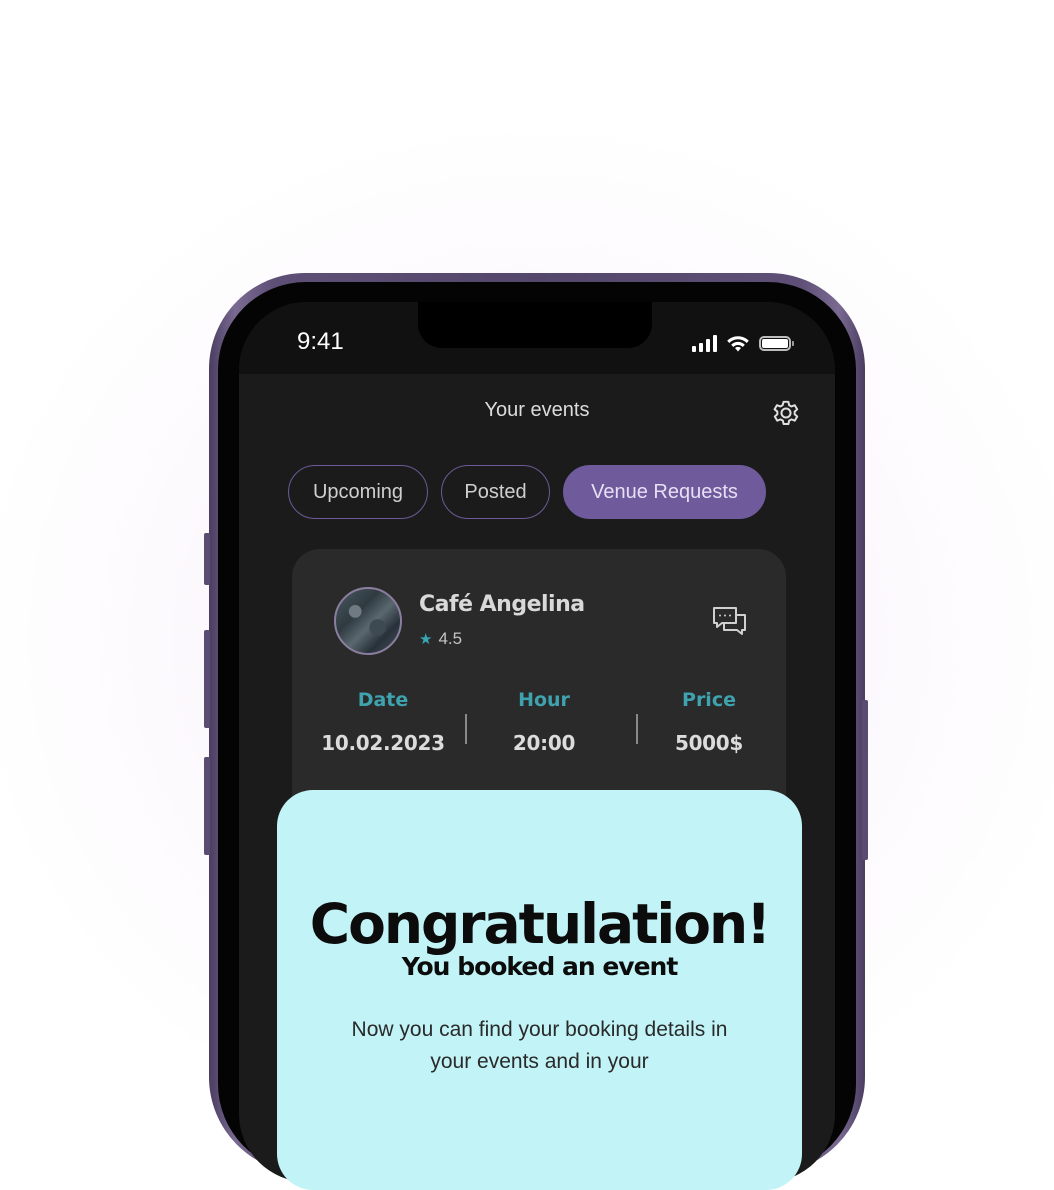 This screenshot has width=1054, height=1190. I want to click on rating-value: 4.5, so click(450, 638).